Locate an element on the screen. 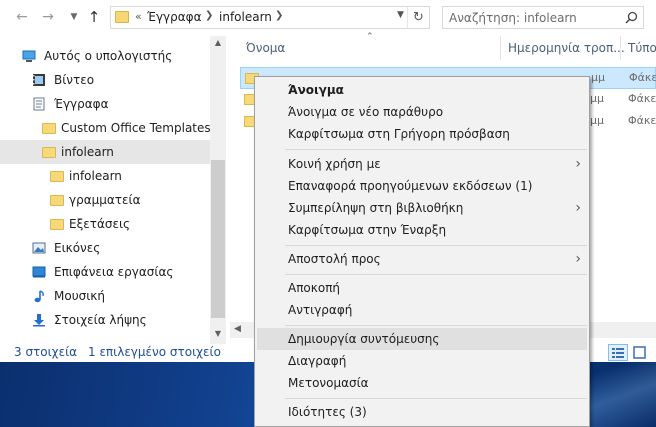  scrollbar-thumb is located at coordinates (218, 239).